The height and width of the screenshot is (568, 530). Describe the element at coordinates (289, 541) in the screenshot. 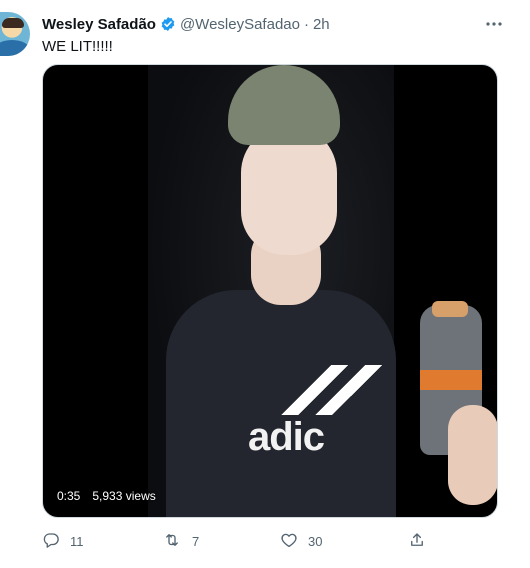

I see `heart-icon` at that location.